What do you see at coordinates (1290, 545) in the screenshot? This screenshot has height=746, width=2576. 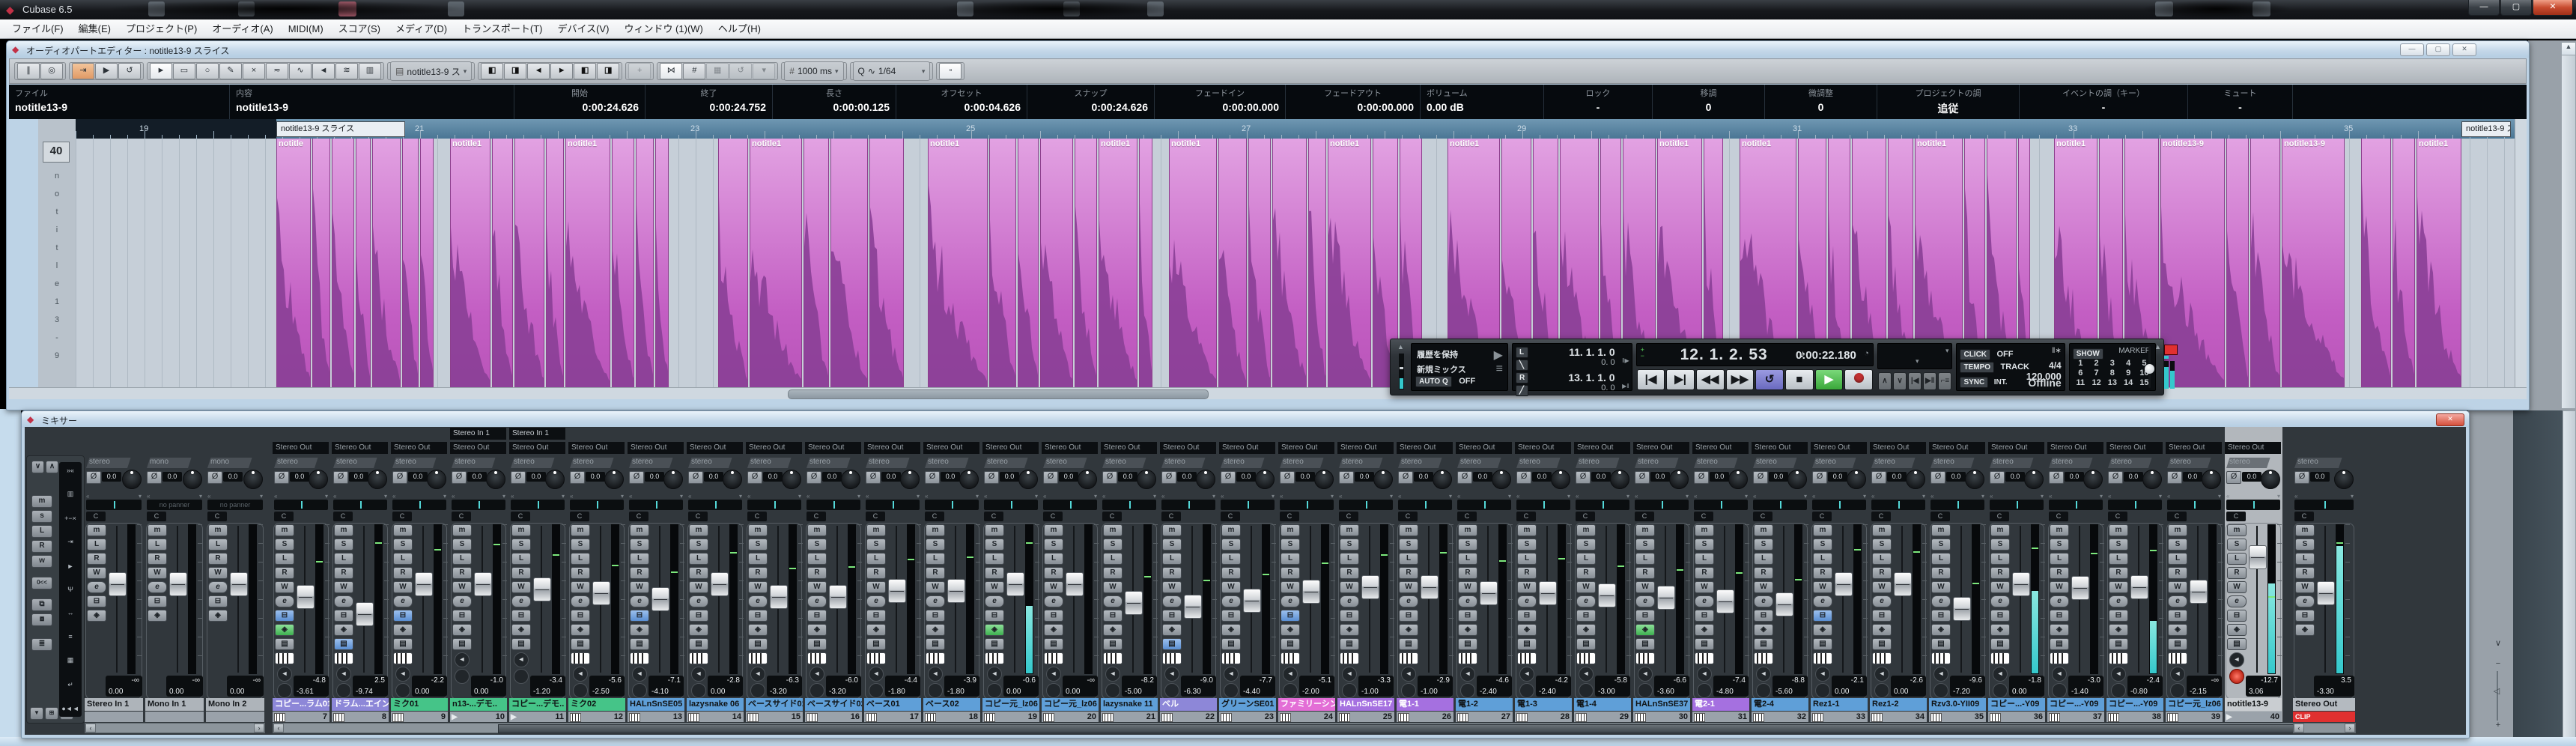 I see `solo-button: S` at bounding box center [1290, 545].